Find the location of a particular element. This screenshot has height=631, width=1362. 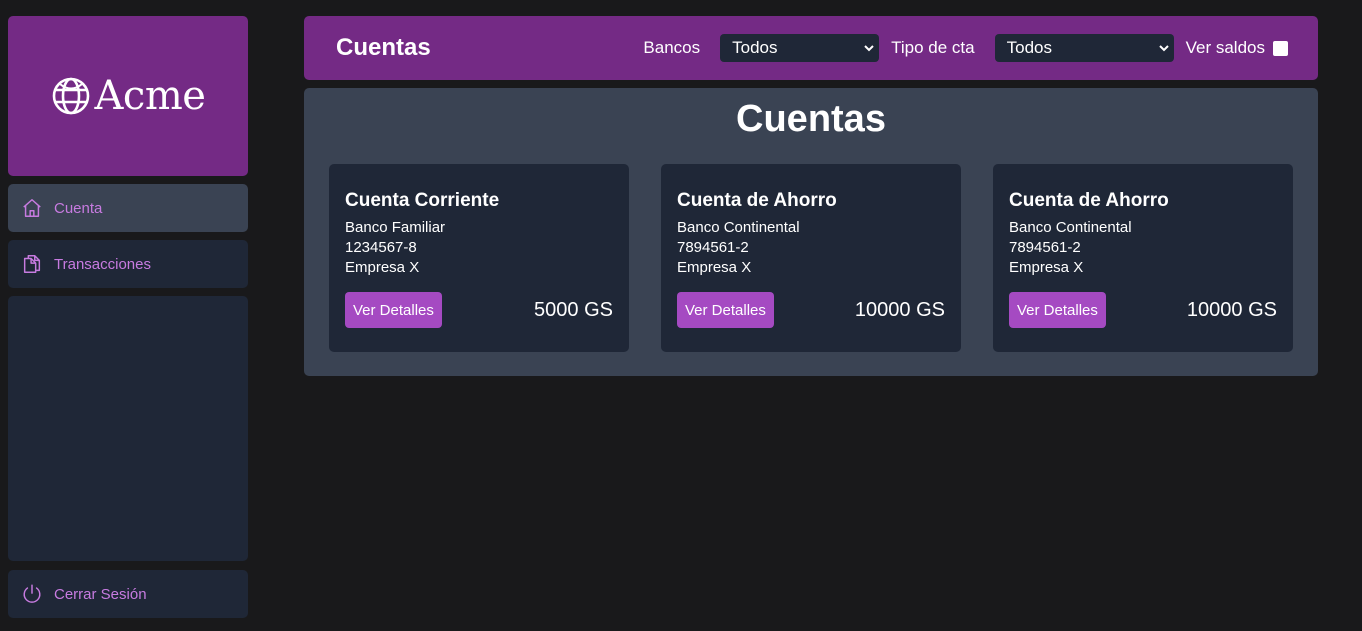

sidebar-empty-panel is located at coordinates (128, 428).